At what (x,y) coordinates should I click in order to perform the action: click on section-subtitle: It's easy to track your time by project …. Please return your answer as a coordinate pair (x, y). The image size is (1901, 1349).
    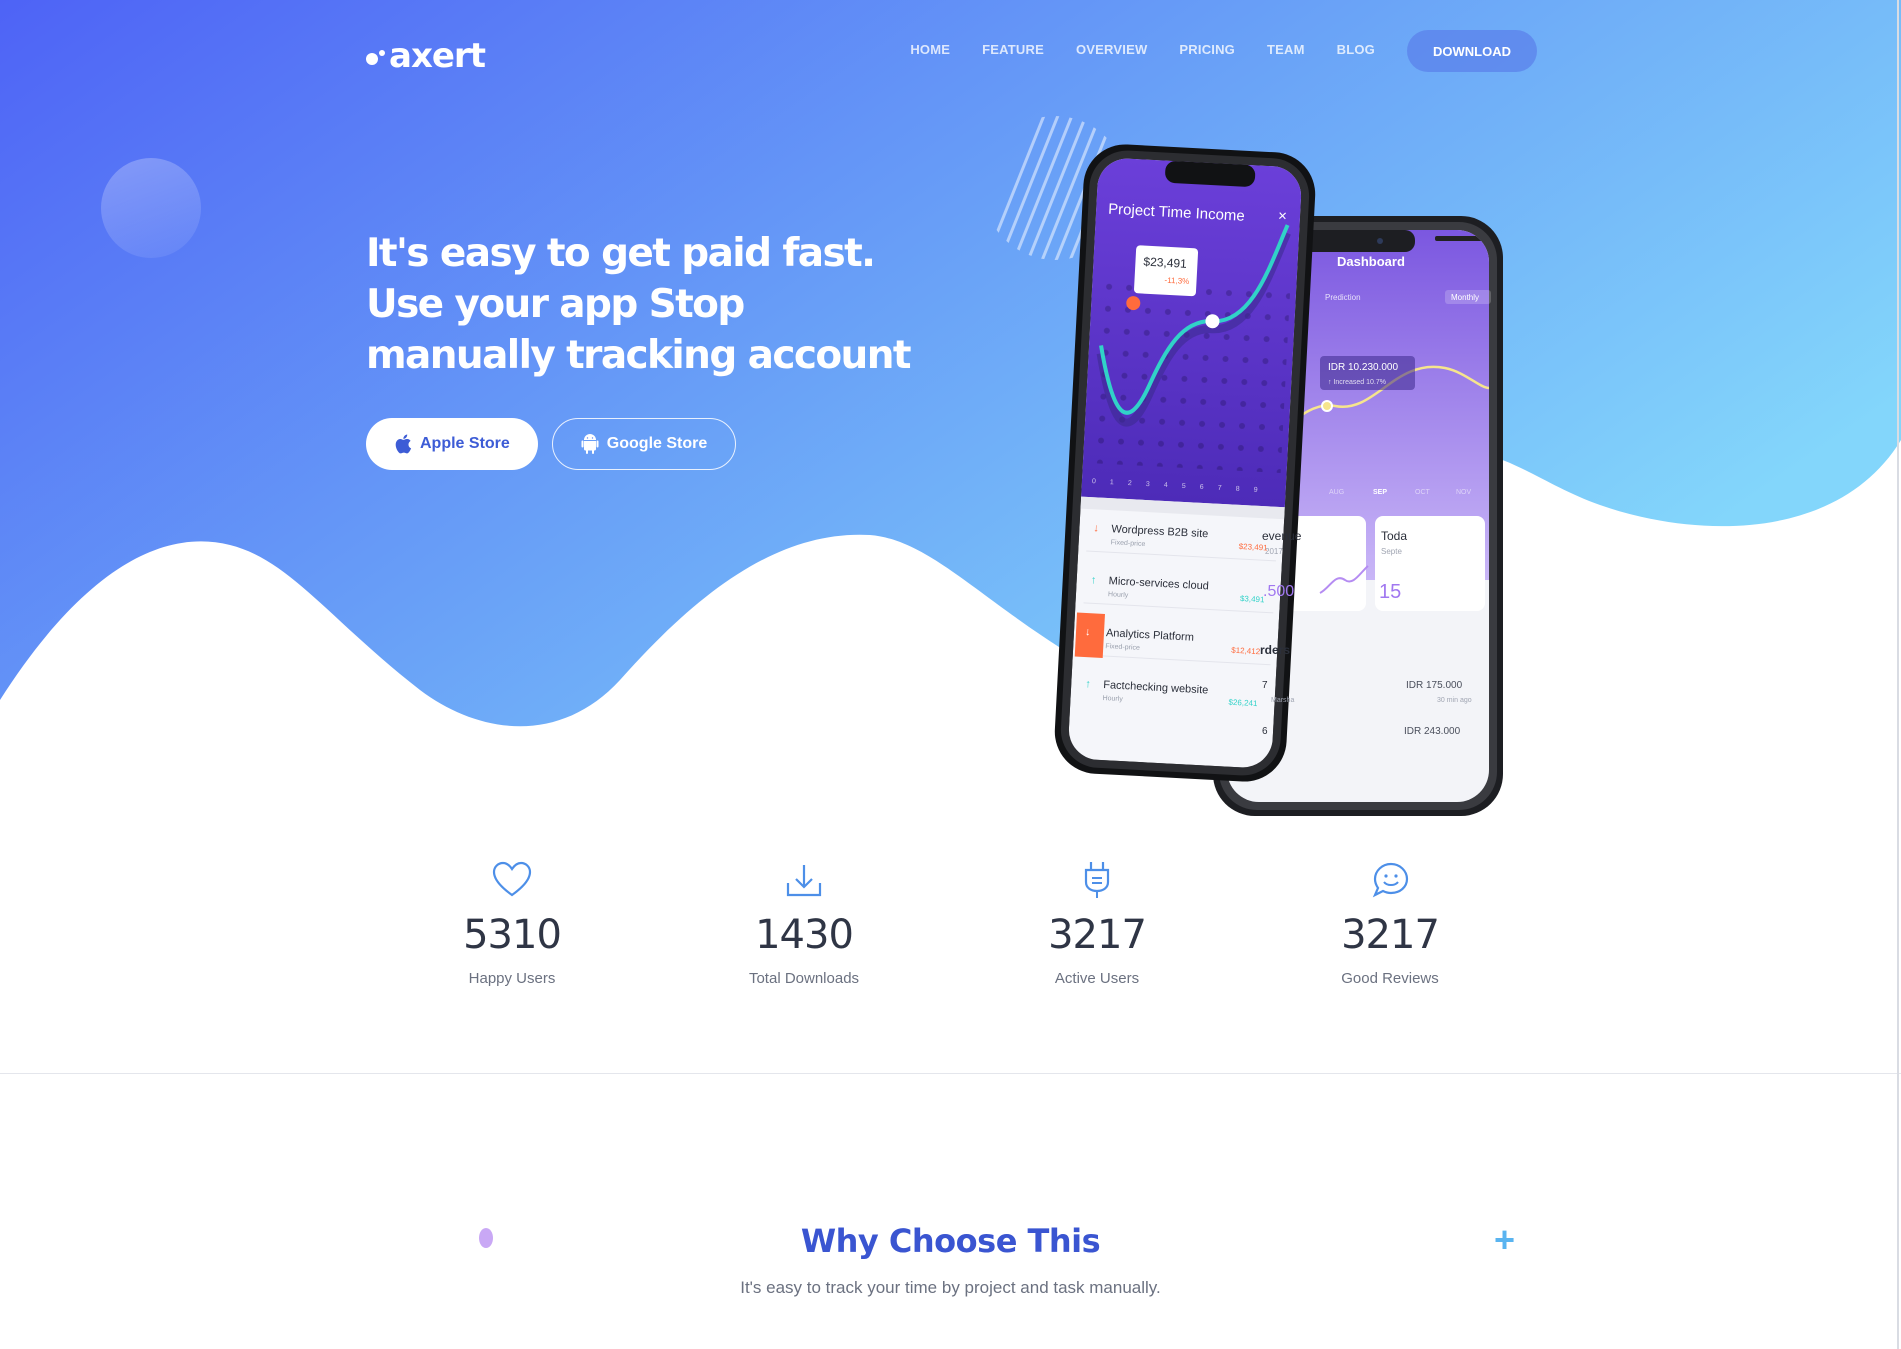
    Looking at the image, I should click on (950, 1287).